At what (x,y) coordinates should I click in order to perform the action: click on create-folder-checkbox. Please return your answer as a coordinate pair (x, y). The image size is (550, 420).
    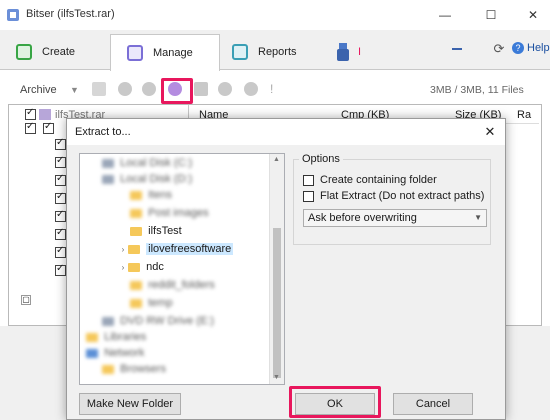
    Looking at the image, I should click on (308, 180).